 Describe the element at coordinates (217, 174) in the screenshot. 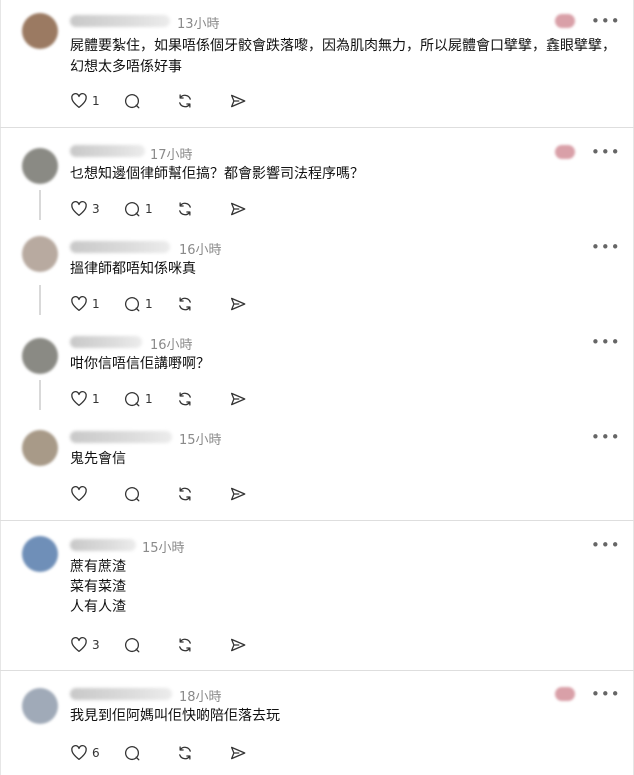

I see `post-text: 乜想知邊個律師幫佢搞？都會影響司法程序嗎？` at that location.